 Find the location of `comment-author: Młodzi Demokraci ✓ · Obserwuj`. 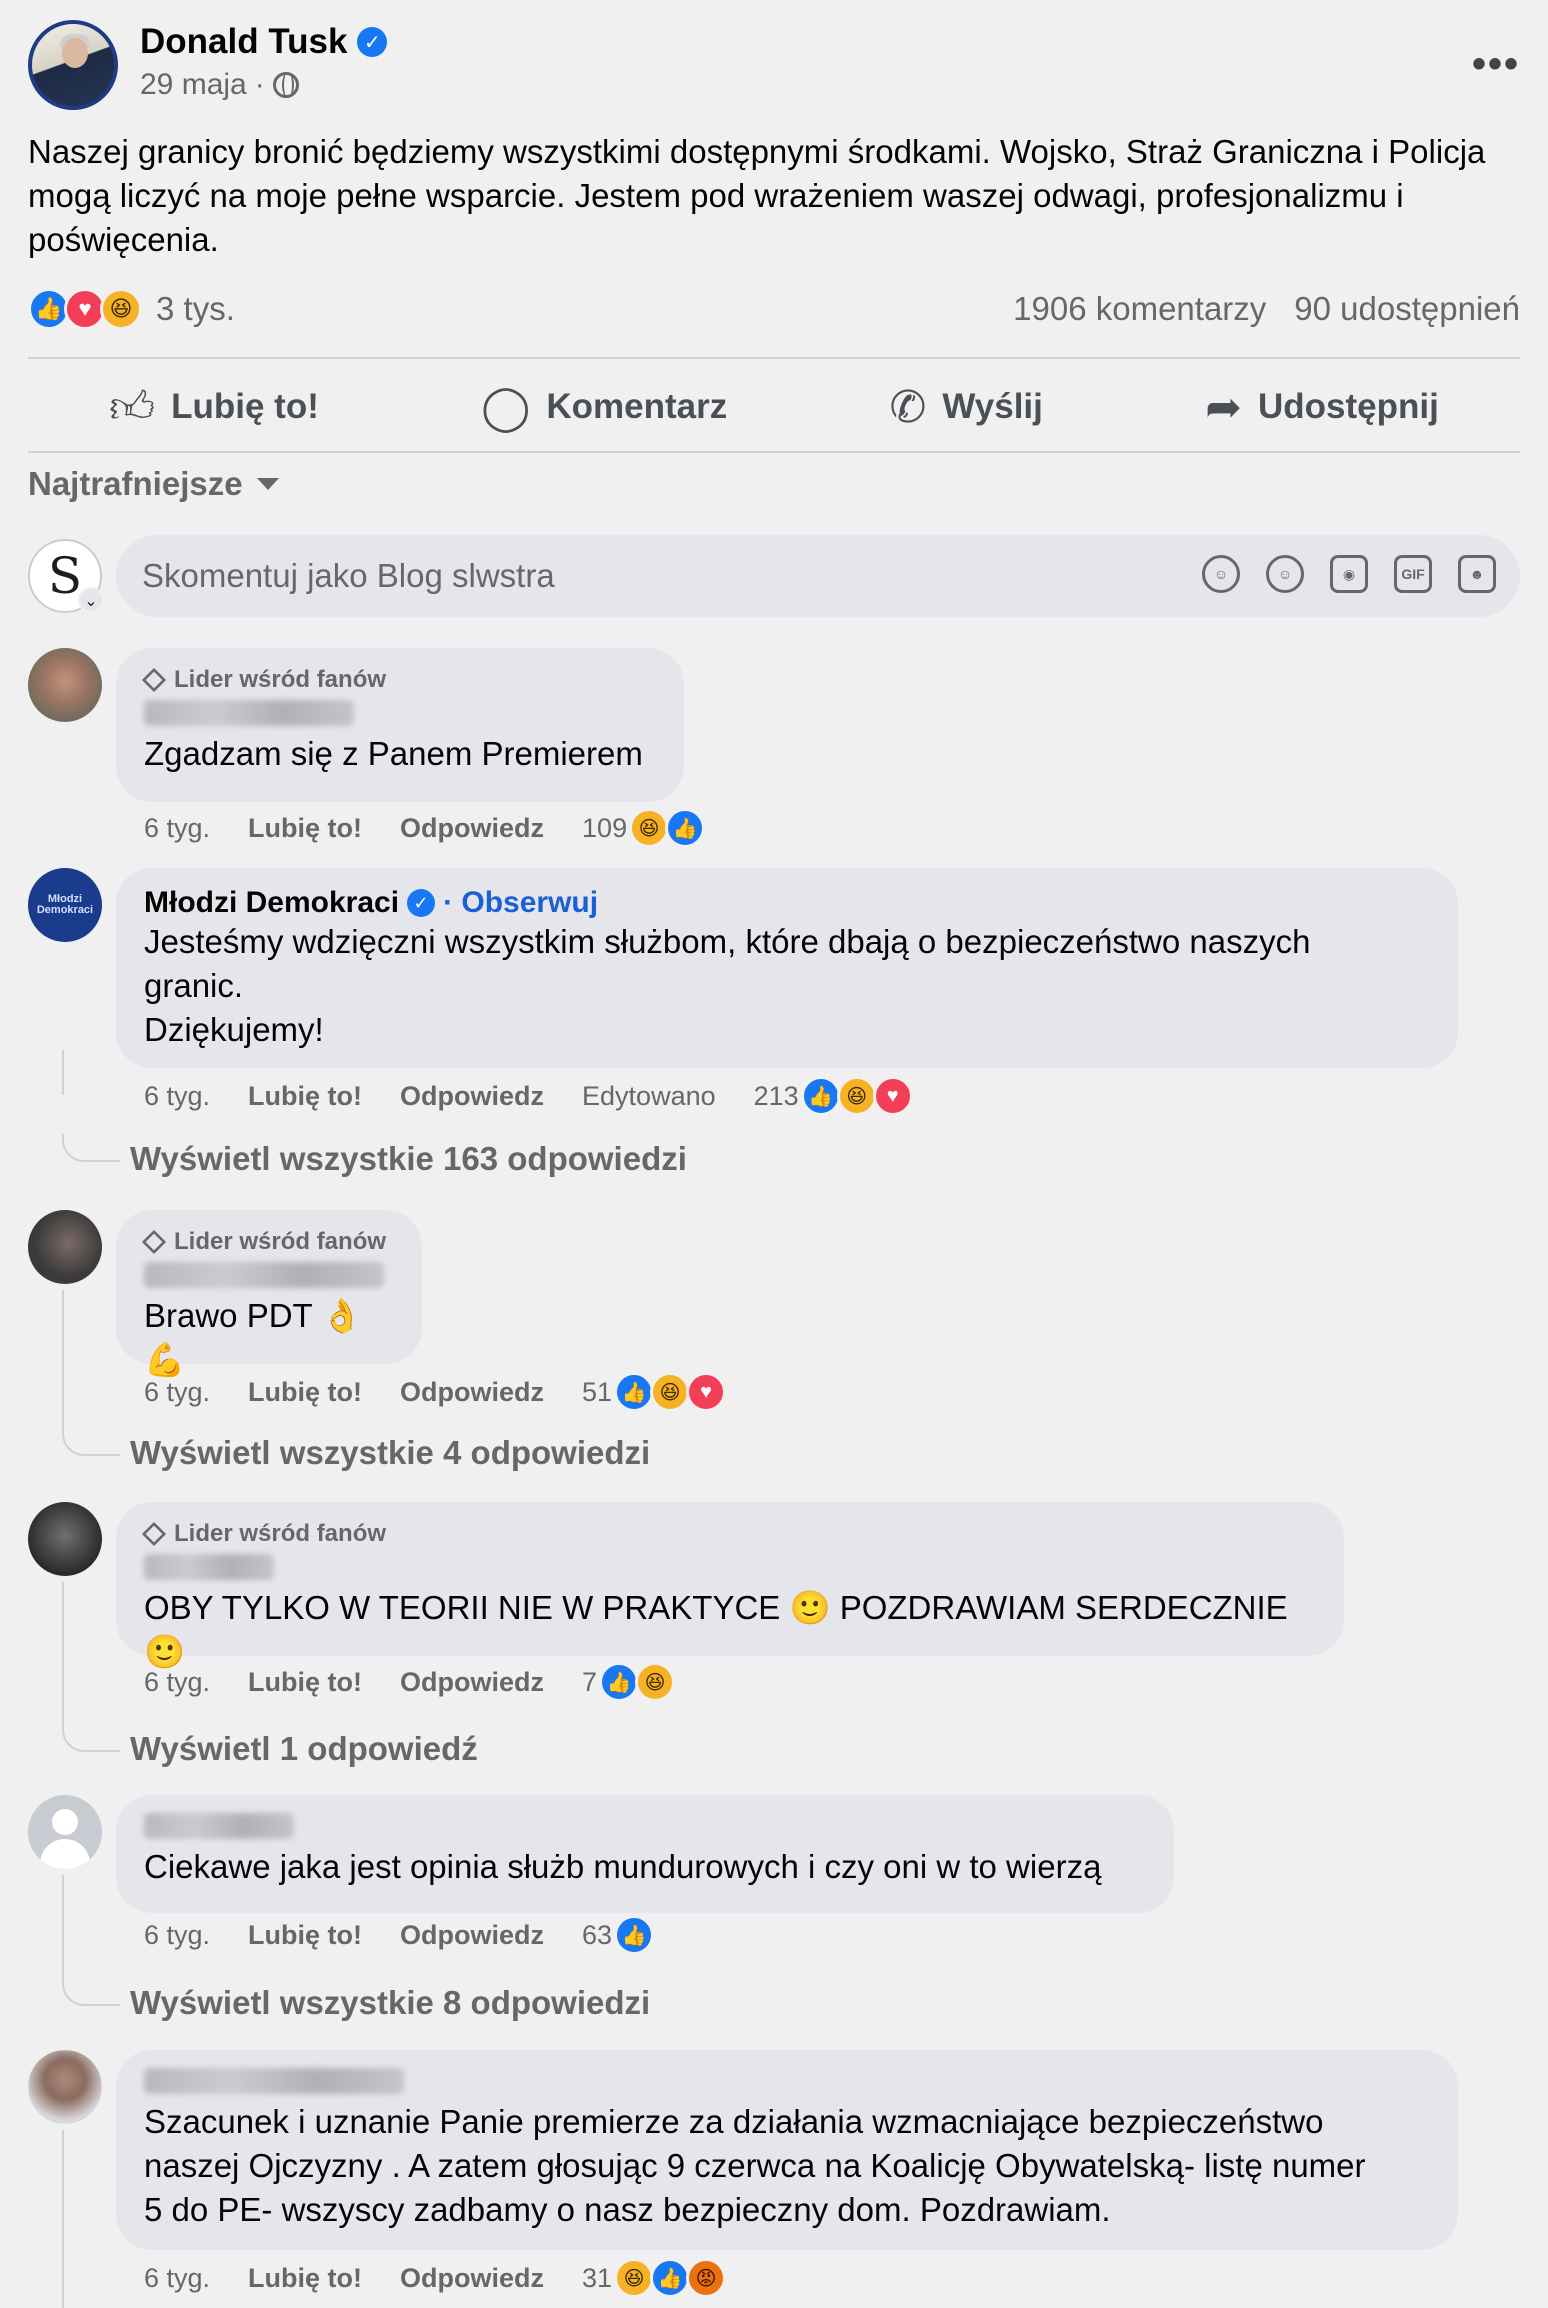

comment-author: Młodzi Demokraci ✓ · Obserwuj is located at coordinates (787, 903).